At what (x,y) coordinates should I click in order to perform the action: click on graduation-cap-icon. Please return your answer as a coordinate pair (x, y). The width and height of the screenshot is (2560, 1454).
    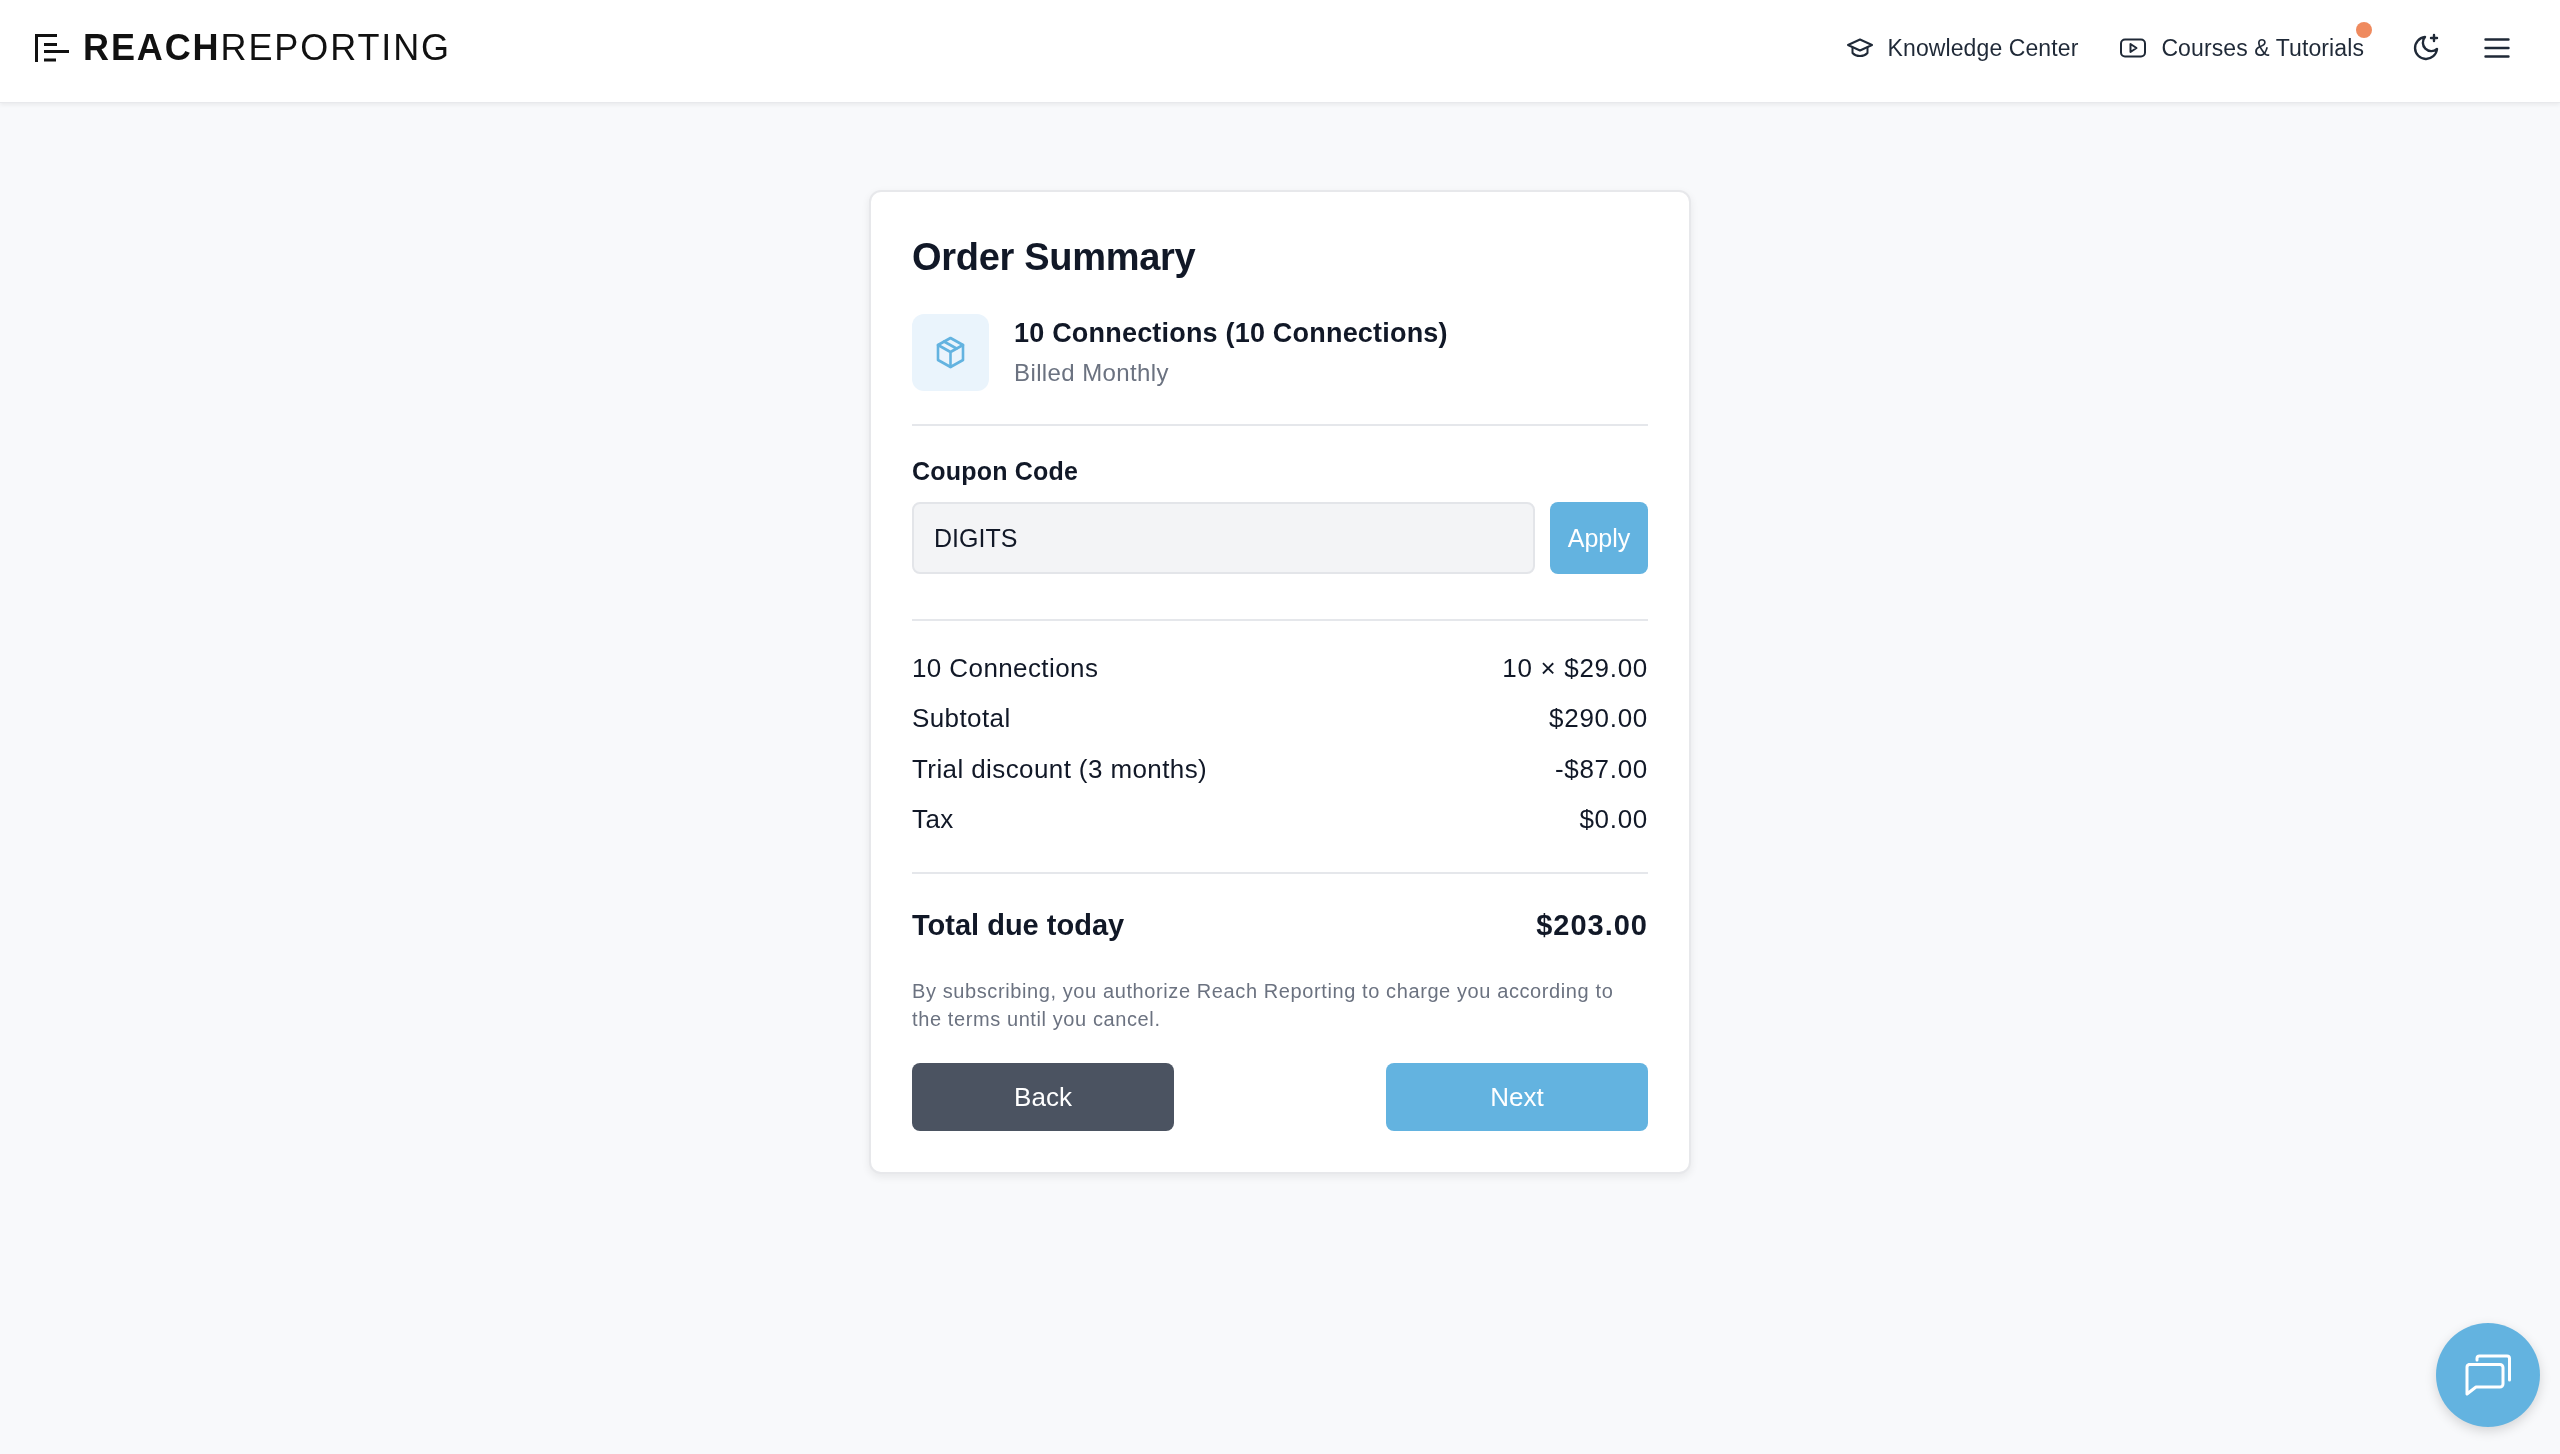
    Looking at the image, I should click on (1859, 48).